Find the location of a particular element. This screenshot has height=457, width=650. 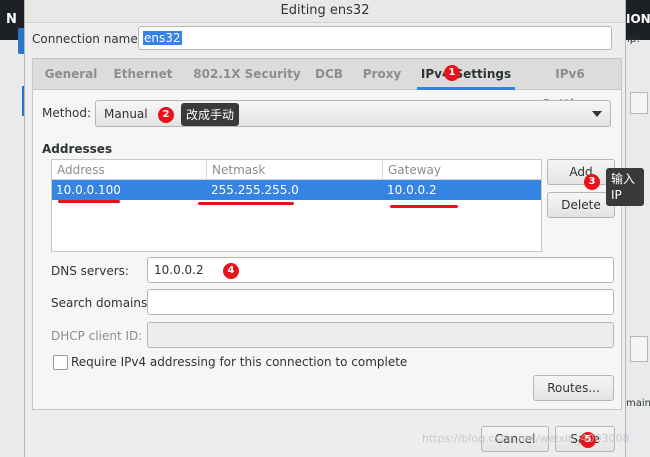

tab-proxy: Proxy is located at coordinates (382, 74).